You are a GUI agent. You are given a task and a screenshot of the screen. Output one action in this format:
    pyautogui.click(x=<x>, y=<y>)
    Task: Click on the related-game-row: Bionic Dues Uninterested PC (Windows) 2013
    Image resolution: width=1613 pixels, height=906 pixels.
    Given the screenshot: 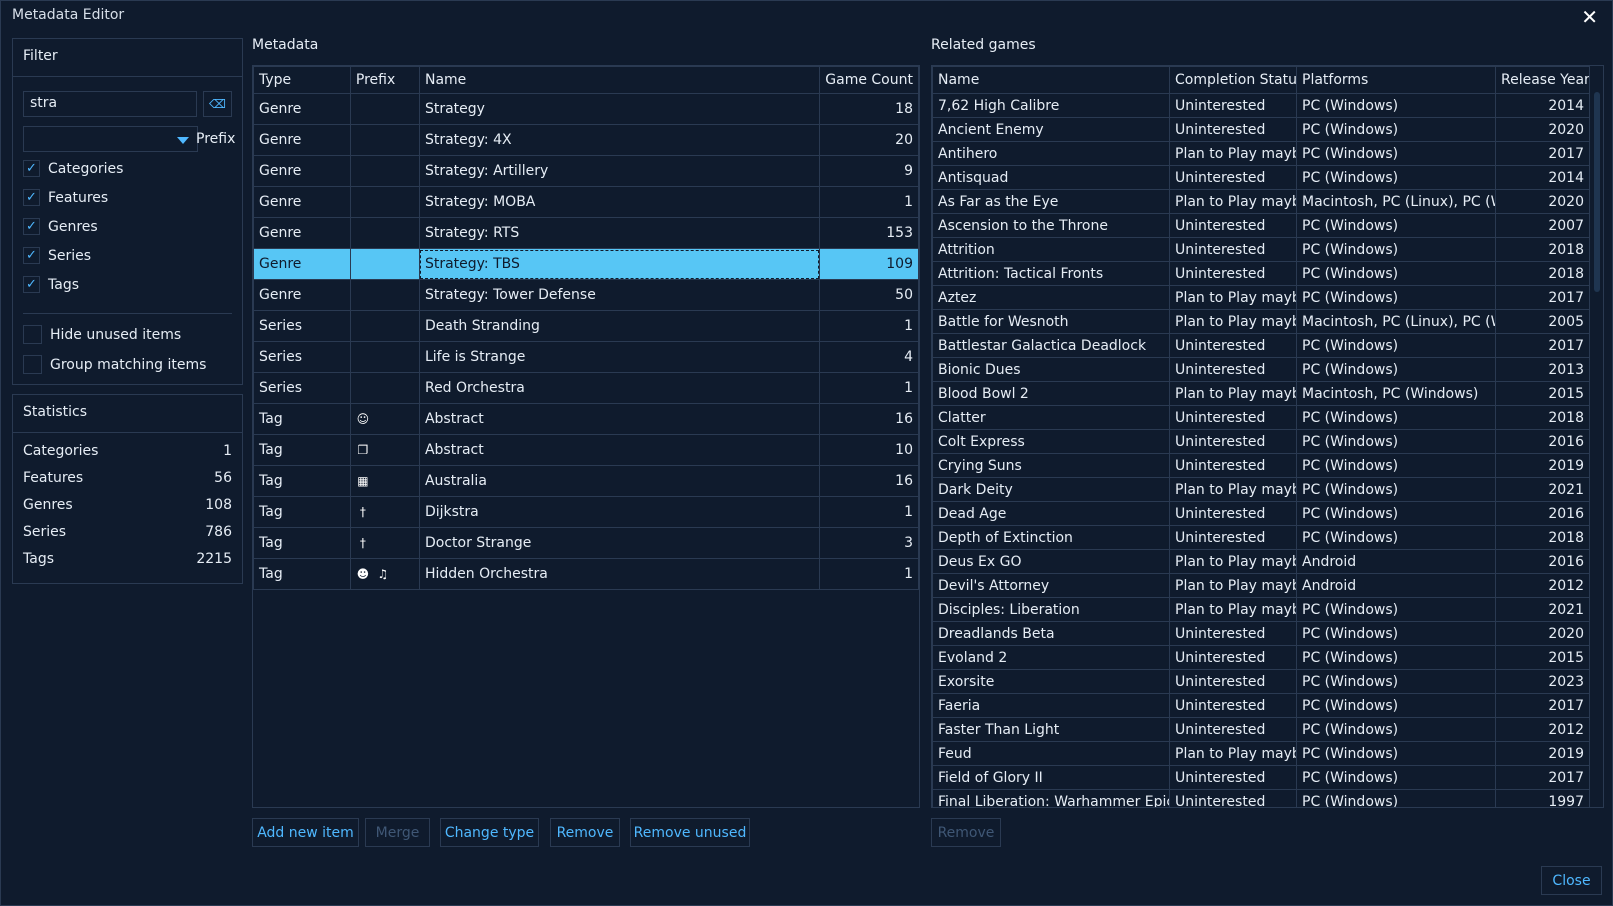 What is the action you would take?
    pyautogui.click(x=1261, y=369)
    